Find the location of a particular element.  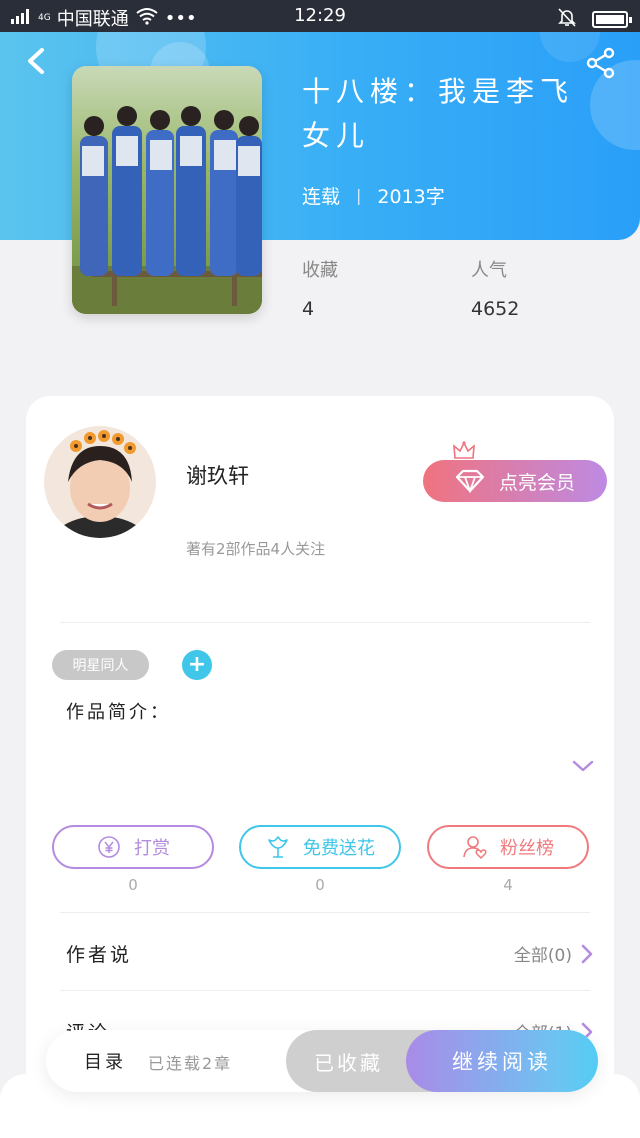

tip-button: 打赏 is located at coordinates (133, 847).